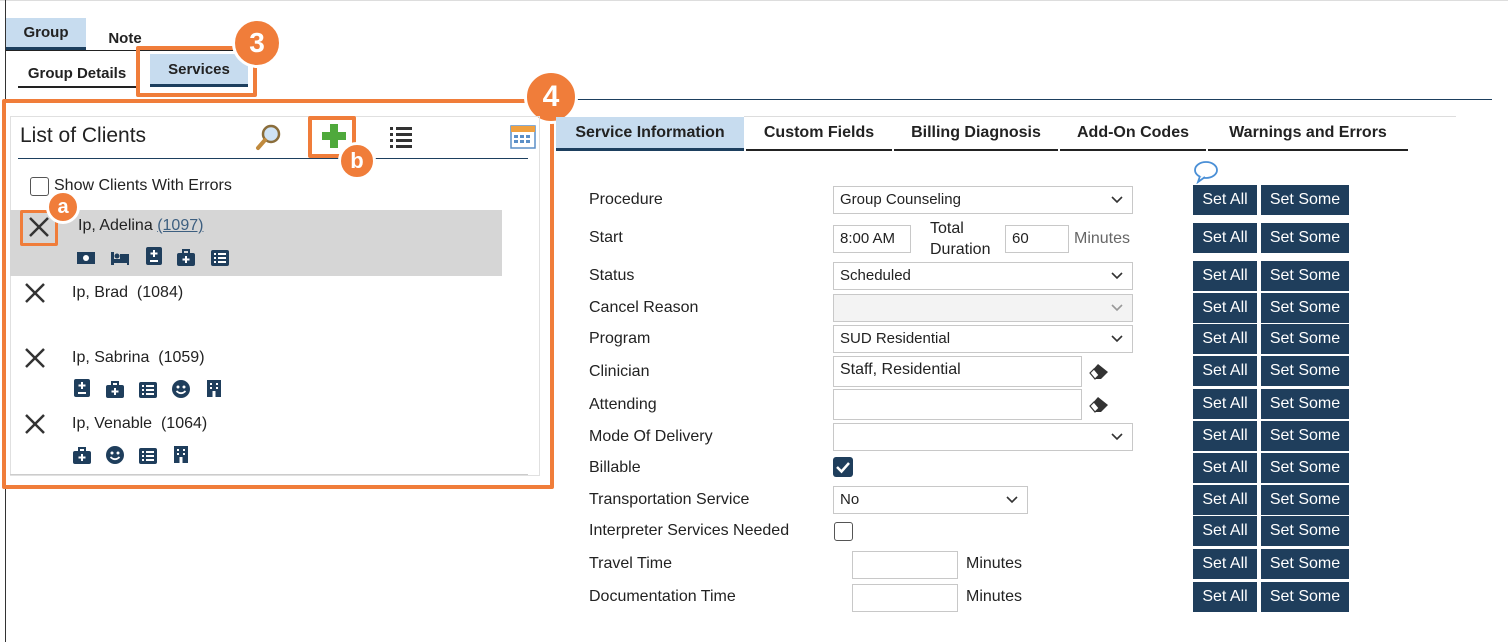 The height and width of the screenshot is (642, 1508). Describe the element at coordinates (650, 134) in the screenshot. I see `tab-service-information: Service Information` at that location.